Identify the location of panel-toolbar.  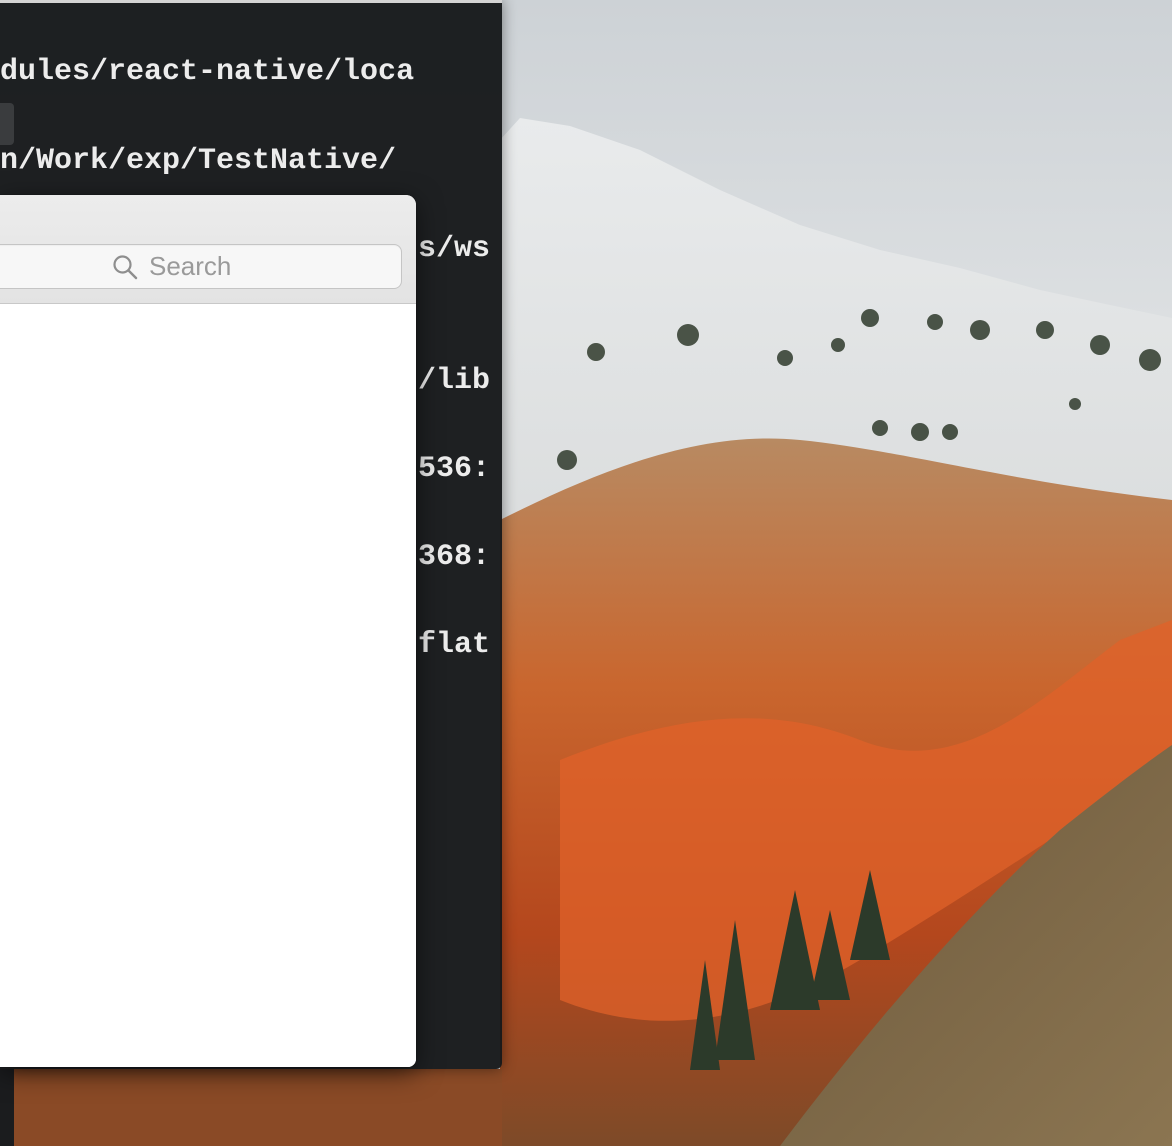
(208, 249).